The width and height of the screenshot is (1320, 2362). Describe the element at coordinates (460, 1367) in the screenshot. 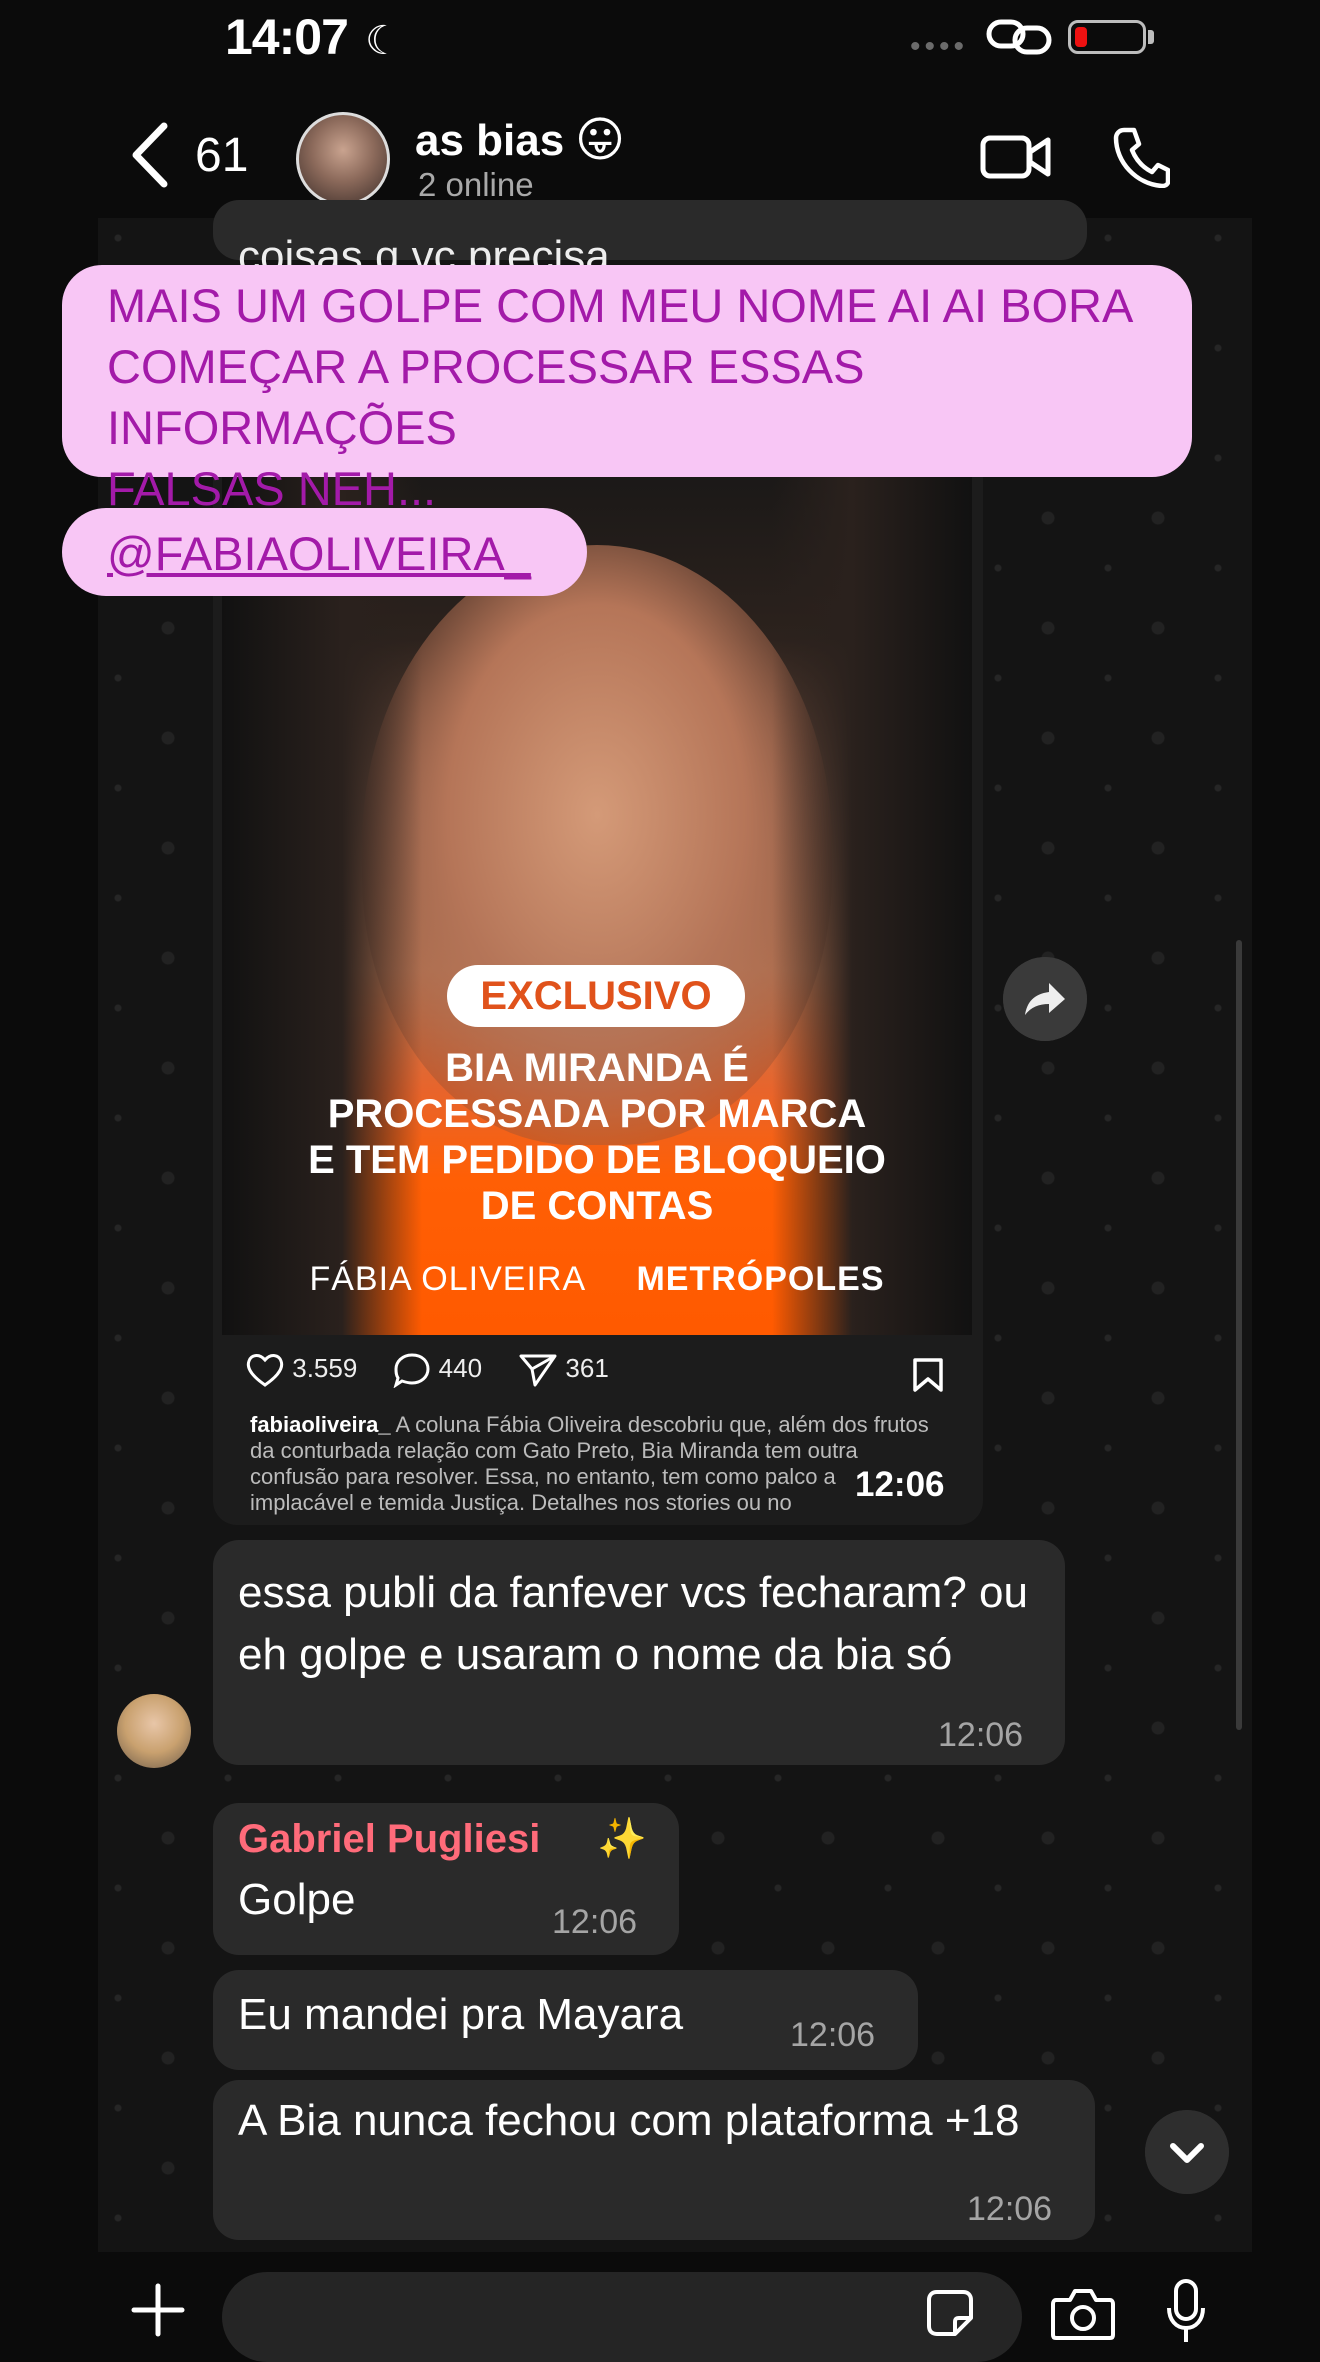

I see `comments-count: 440` at that location.